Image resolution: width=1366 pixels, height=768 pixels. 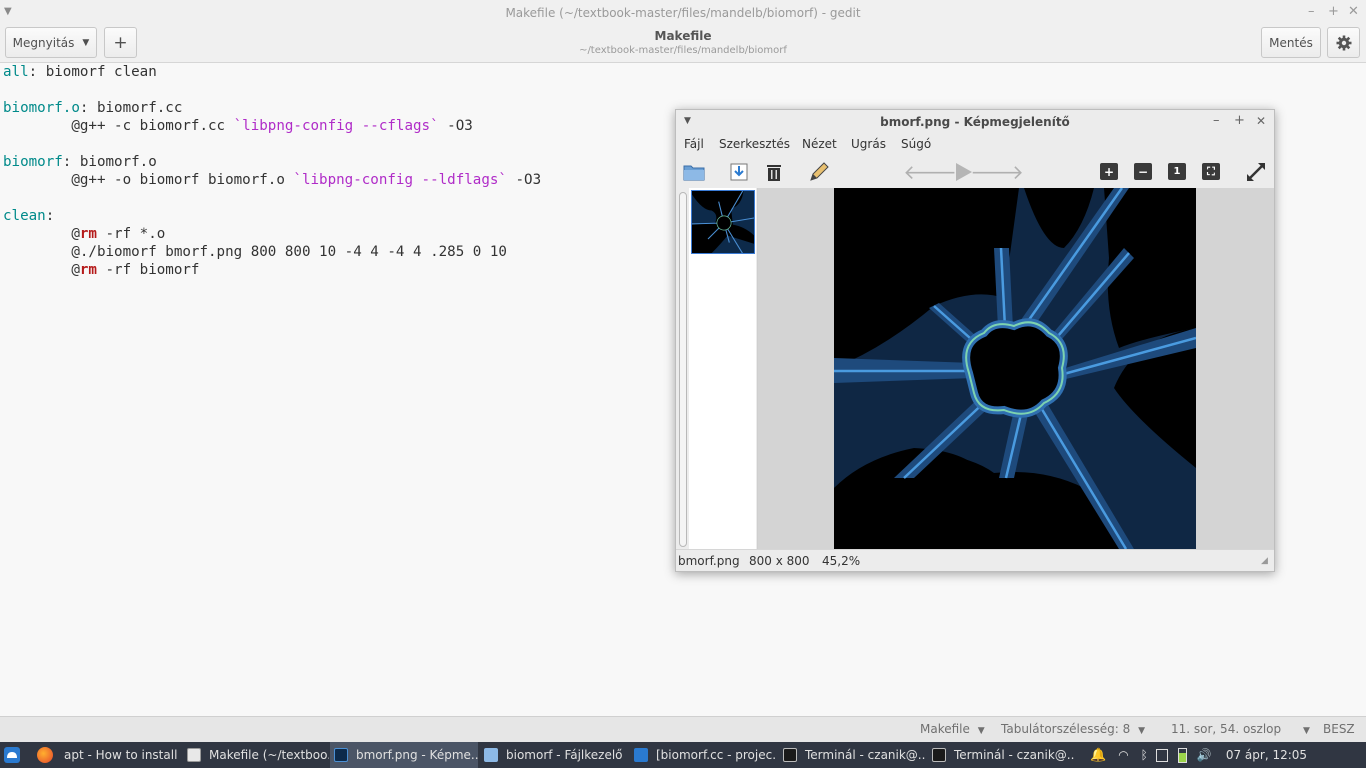 I want to click on pencil-icon, so click(x=819, y=171).